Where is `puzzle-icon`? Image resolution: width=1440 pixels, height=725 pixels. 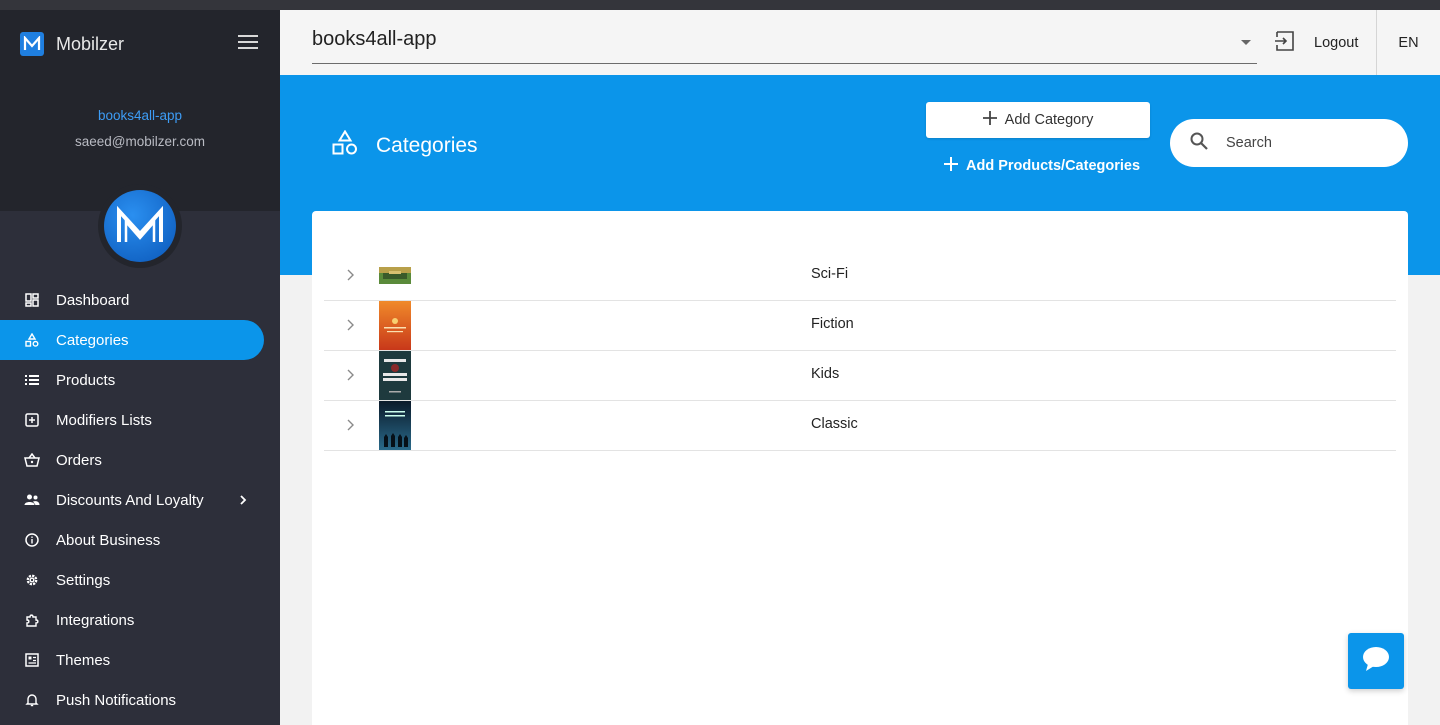 puzzle-icon is located at coordinates (32, 620).